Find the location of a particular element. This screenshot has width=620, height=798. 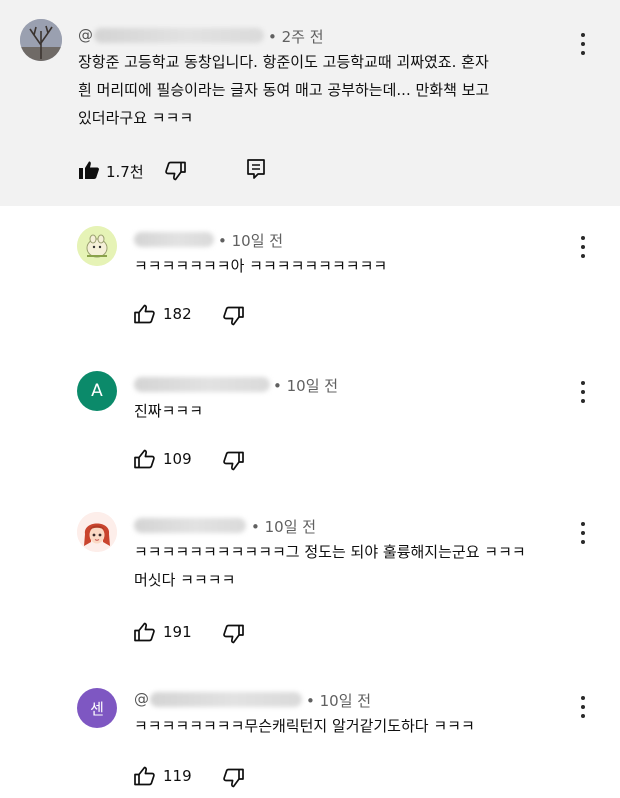

cartoon-avatar-icon is located at coordinates (97, 246).